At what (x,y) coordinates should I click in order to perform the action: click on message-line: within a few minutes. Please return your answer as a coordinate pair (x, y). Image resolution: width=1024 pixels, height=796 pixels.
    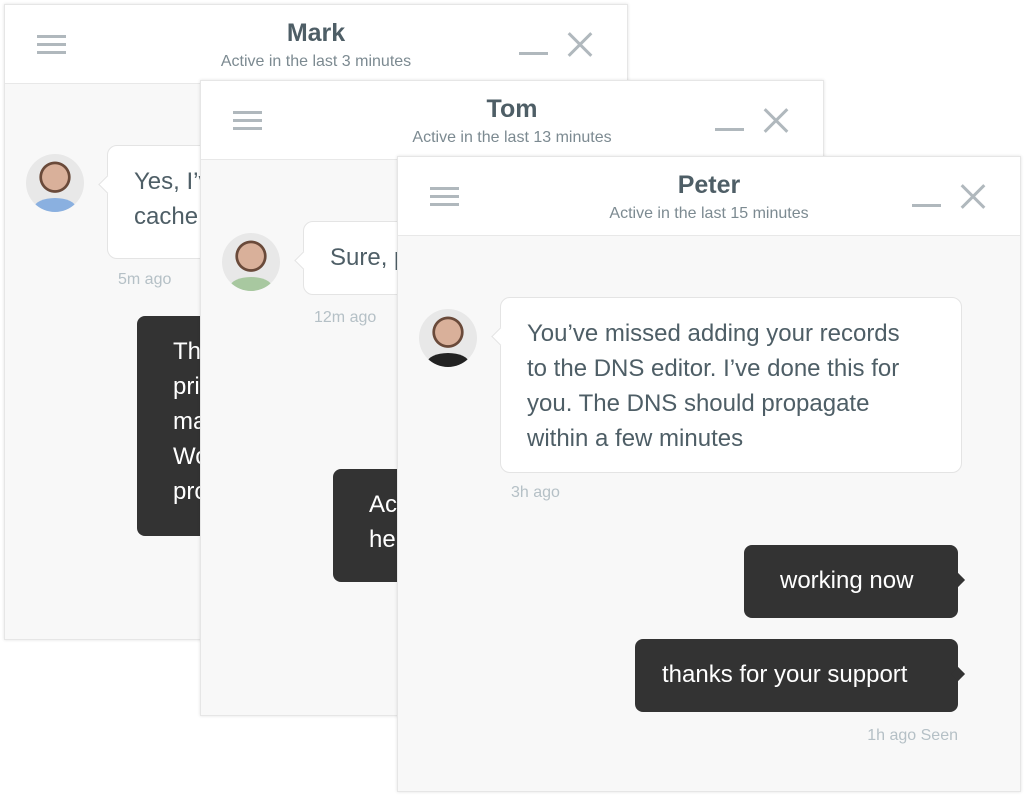
    Looking at the image, I should click on (635, 438).